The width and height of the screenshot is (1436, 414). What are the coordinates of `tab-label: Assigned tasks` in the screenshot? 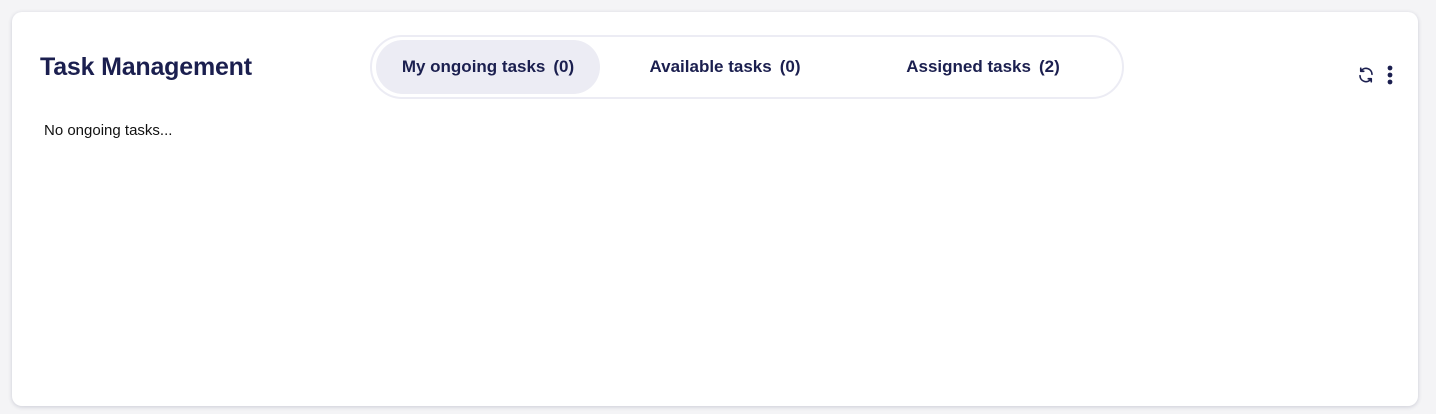 It's located at (968, 66).